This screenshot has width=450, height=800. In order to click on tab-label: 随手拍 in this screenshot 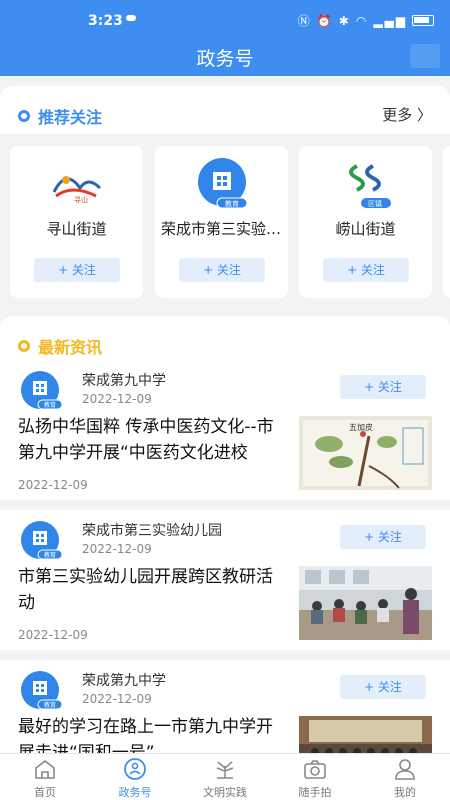, I will do `click(315, 792)`.